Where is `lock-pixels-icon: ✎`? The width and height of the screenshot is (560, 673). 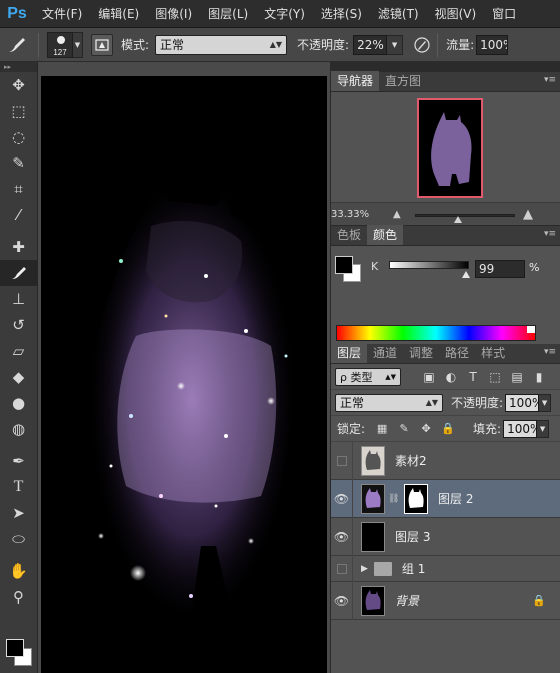 lock-pixels-icon: ✎ is located at coordinates (404, 429).